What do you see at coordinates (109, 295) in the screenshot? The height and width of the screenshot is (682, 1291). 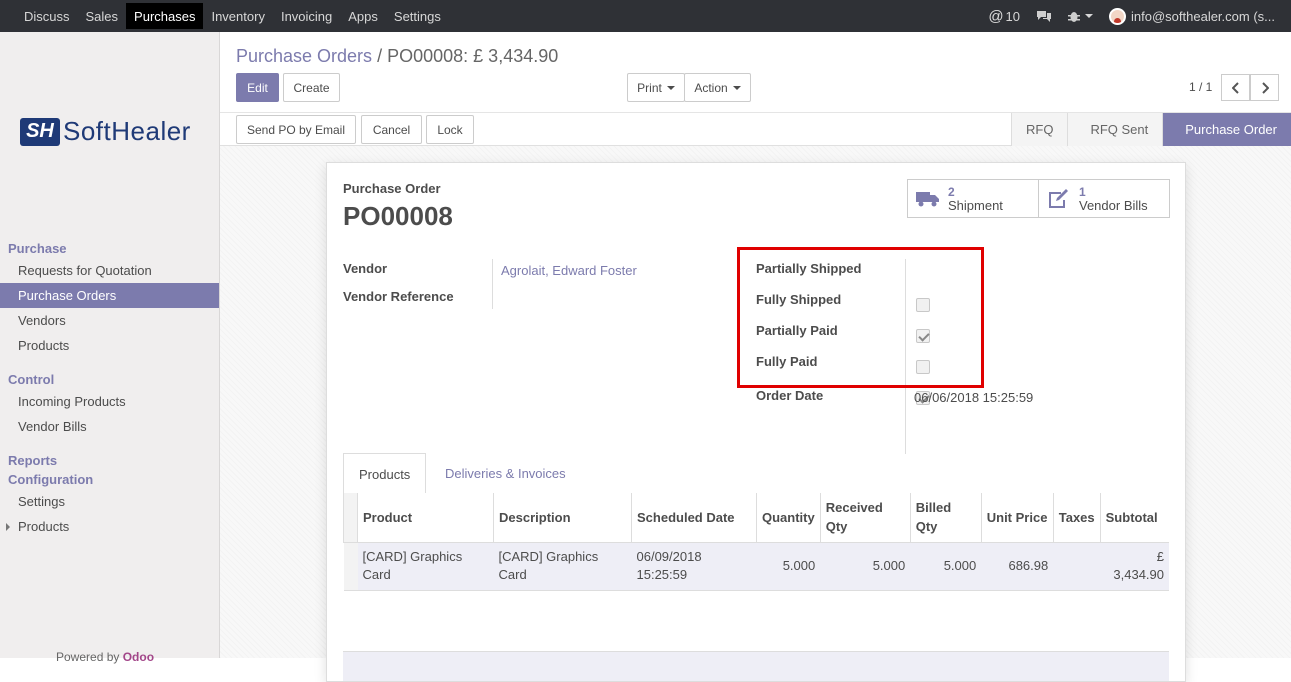 I see `sidebar-item-purchase-orders: Purchase Orders` at bounding box center [109, 295].